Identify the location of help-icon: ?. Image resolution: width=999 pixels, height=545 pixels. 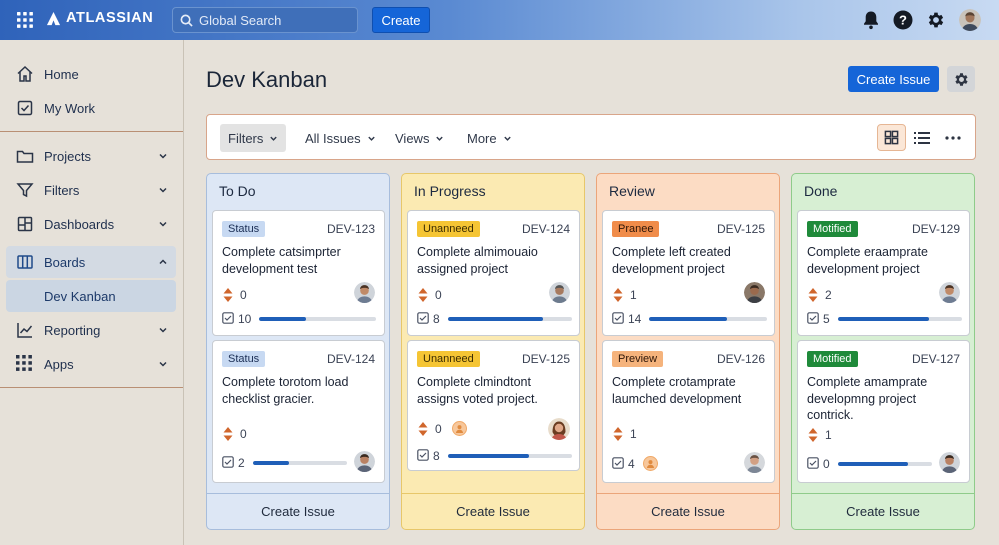
(903, 20).